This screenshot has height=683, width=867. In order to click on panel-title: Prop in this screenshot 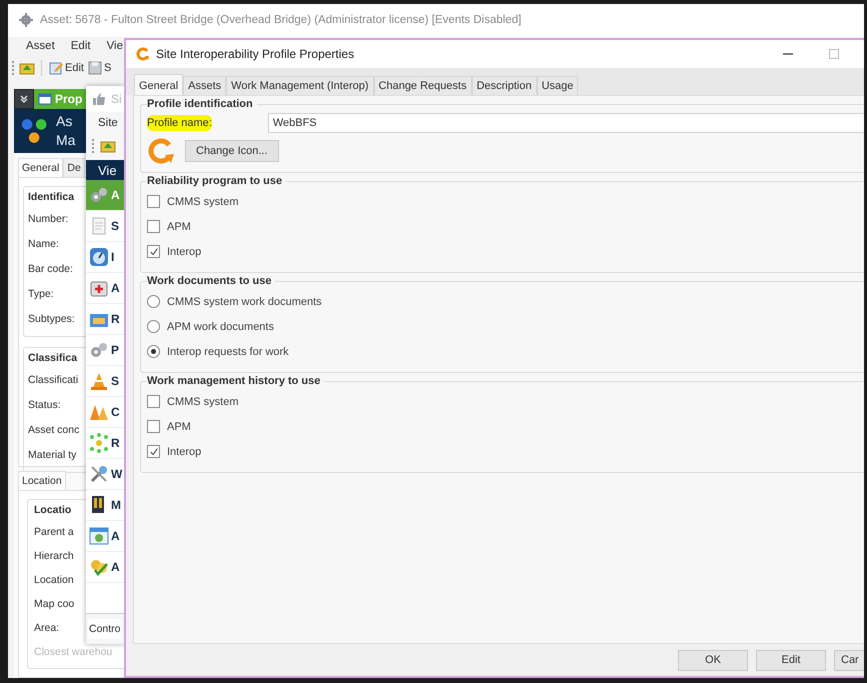, I will do `click(68, 99)`.